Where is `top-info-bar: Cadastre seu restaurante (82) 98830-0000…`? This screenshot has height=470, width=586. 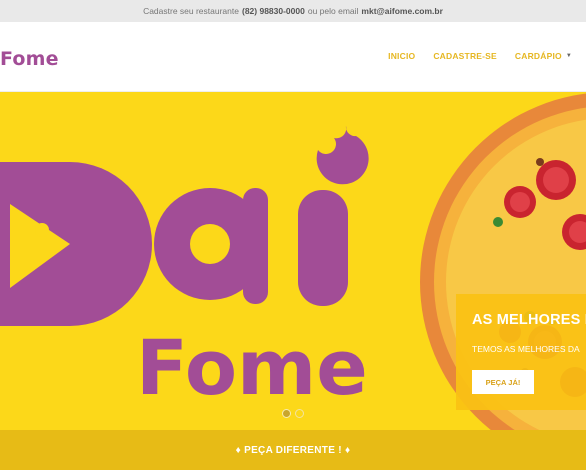
top-info-bar: Cadastre seu restaurante (82) 98830-0000… is located at coordinates (293, 11).